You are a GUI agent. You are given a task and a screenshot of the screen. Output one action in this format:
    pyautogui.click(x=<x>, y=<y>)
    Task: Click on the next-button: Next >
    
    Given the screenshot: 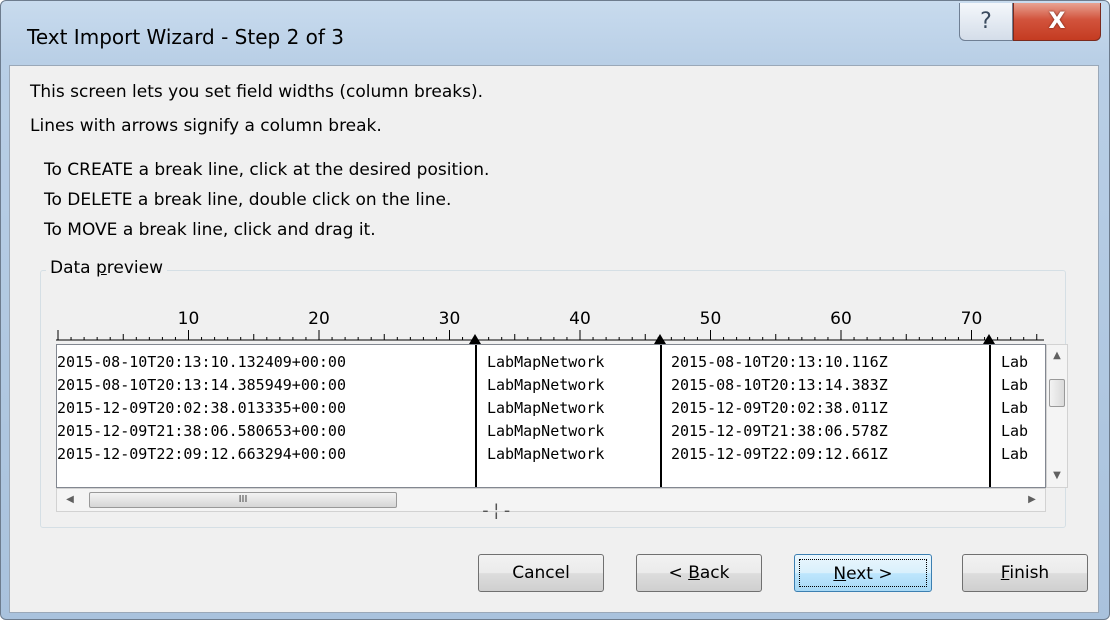 What is the action you would take?
    pyautogui.click(x=863, y=573)
    